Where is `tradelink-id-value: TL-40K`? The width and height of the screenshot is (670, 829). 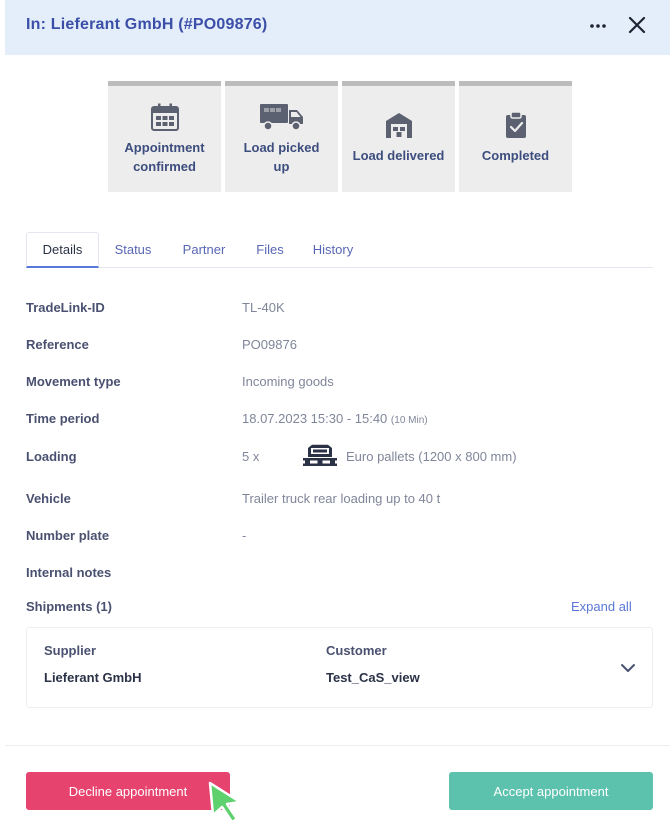
tradelink-id-value: TL-40K is located at coordinates (263, 307).